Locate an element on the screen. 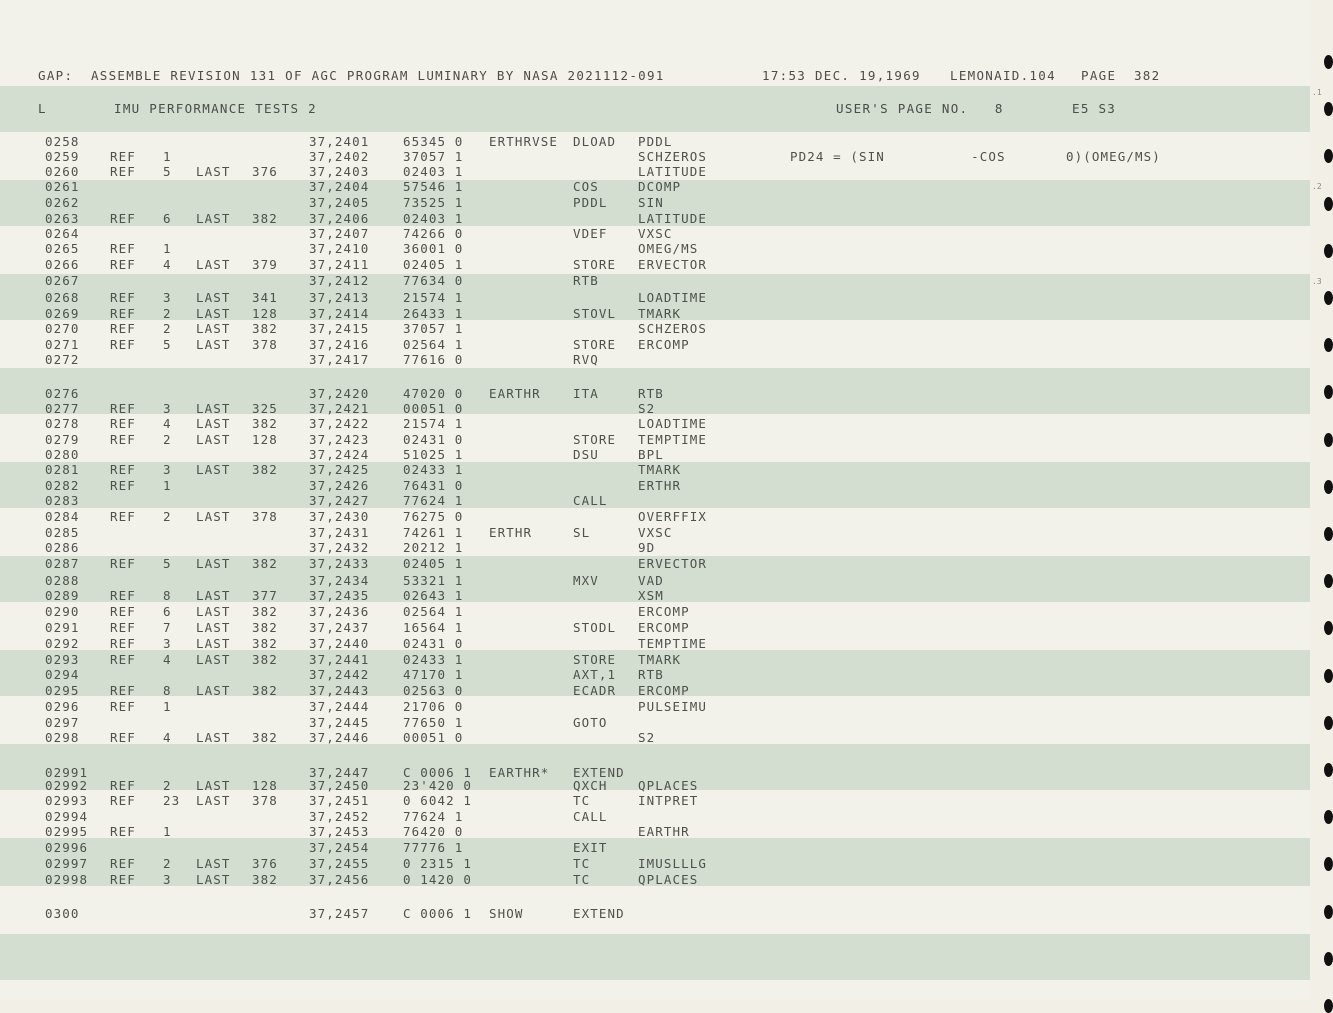 The height and width of the screenshot is (1013, 1333). octal-word: C 0006 1 is located at coordinates (438, 913).